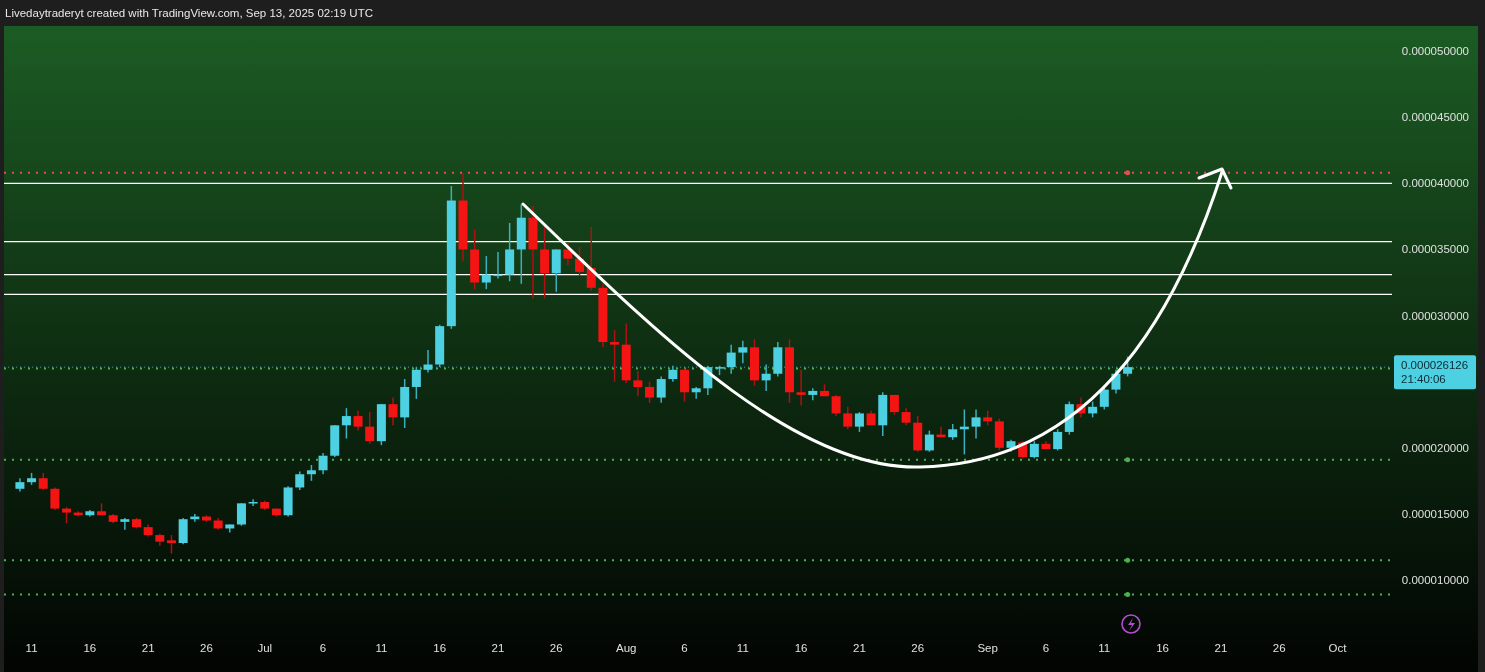  What do you see at coordinates (1435, 513) in the screenshot?
I see `price-axis-label: 0.000015000` at bounding box center [1435, 513].